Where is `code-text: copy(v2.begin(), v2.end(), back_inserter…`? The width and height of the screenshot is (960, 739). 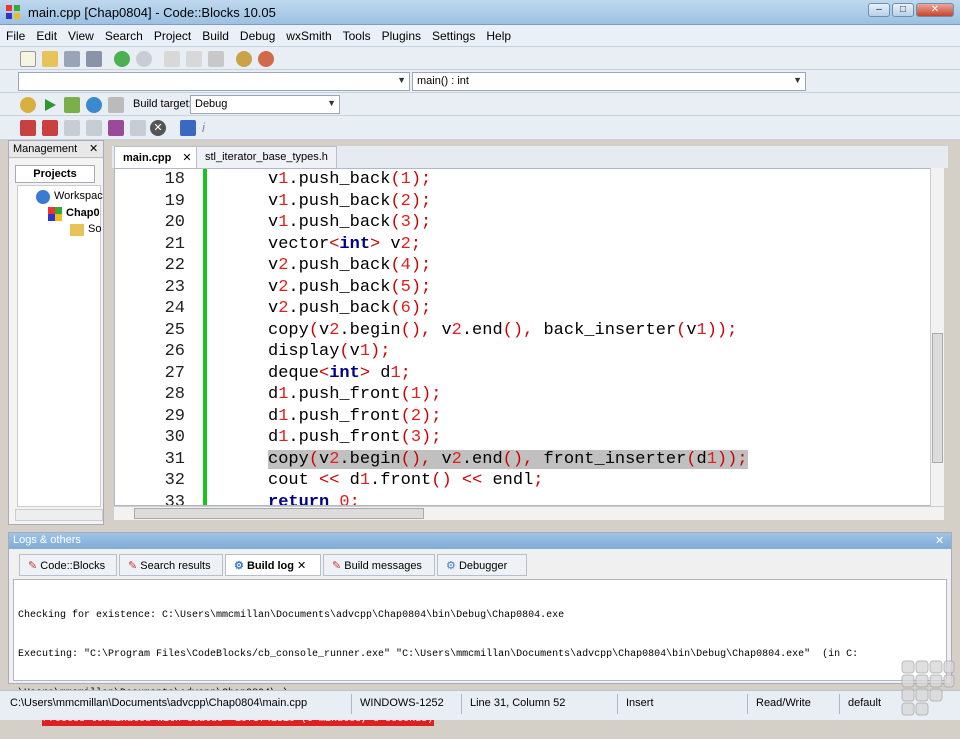
code-text: copy(v2.begin(), v2.end(), back_inserter… is located at coordinates (503, 330).